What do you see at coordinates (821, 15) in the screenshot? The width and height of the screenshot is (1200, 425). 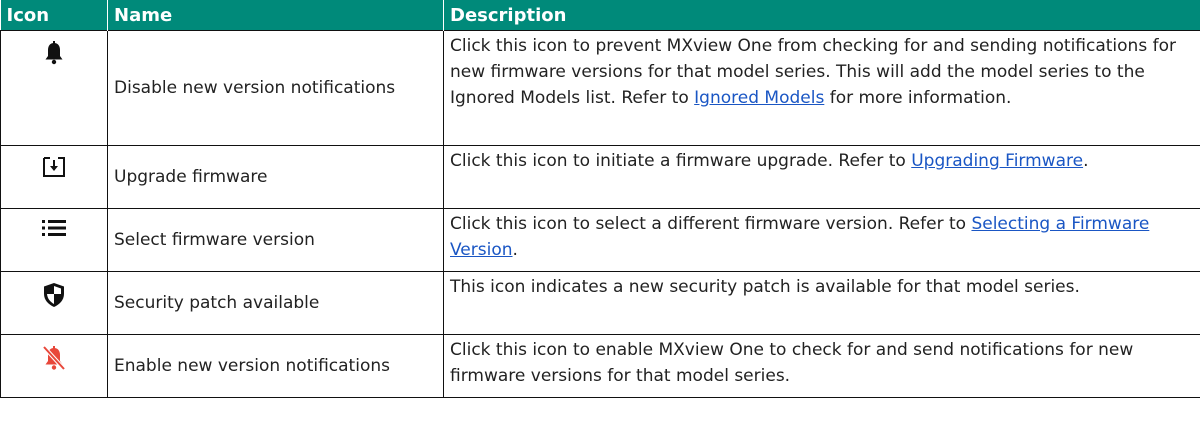 I see `header-description: Description` at bounding box center [821, 15].